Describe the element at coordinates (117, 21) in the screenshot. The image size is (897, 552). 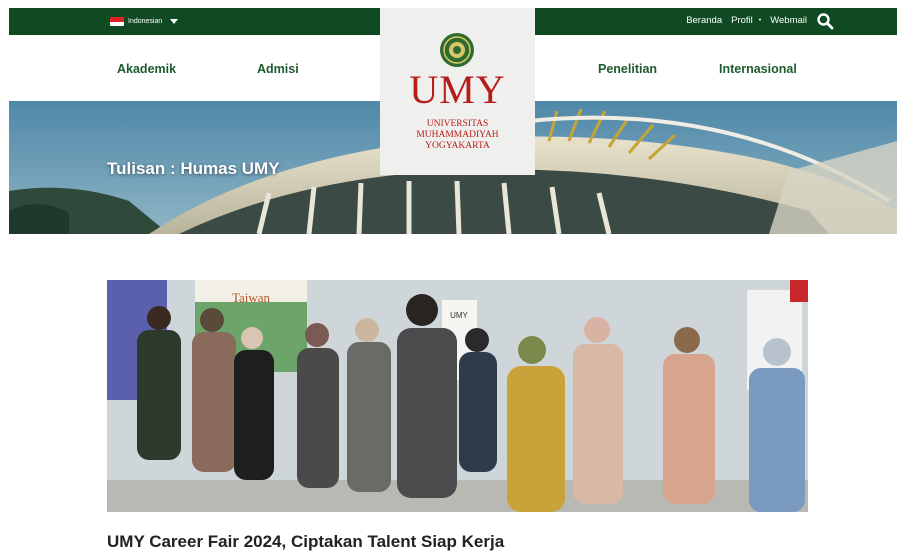
I see `indonesia-flag-icon` at that location.